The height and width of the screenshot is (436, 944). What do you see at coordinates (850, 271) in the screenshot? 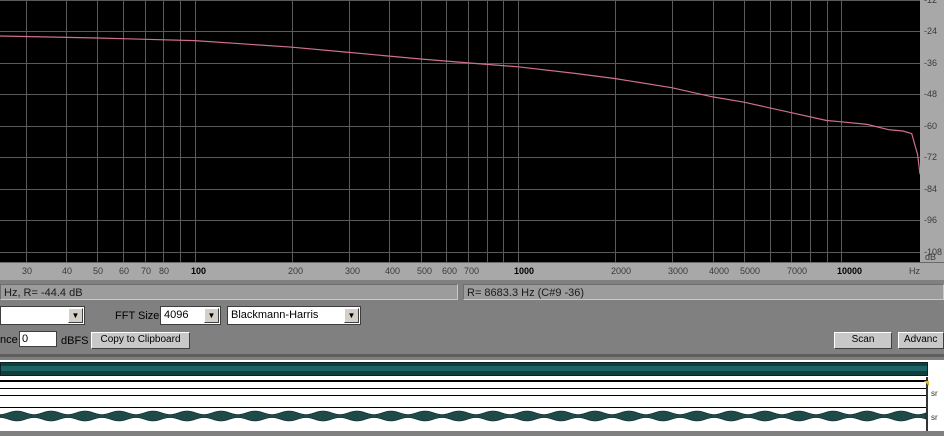
I see `x-tick-label: 10000` at bounding box center [850, 271].